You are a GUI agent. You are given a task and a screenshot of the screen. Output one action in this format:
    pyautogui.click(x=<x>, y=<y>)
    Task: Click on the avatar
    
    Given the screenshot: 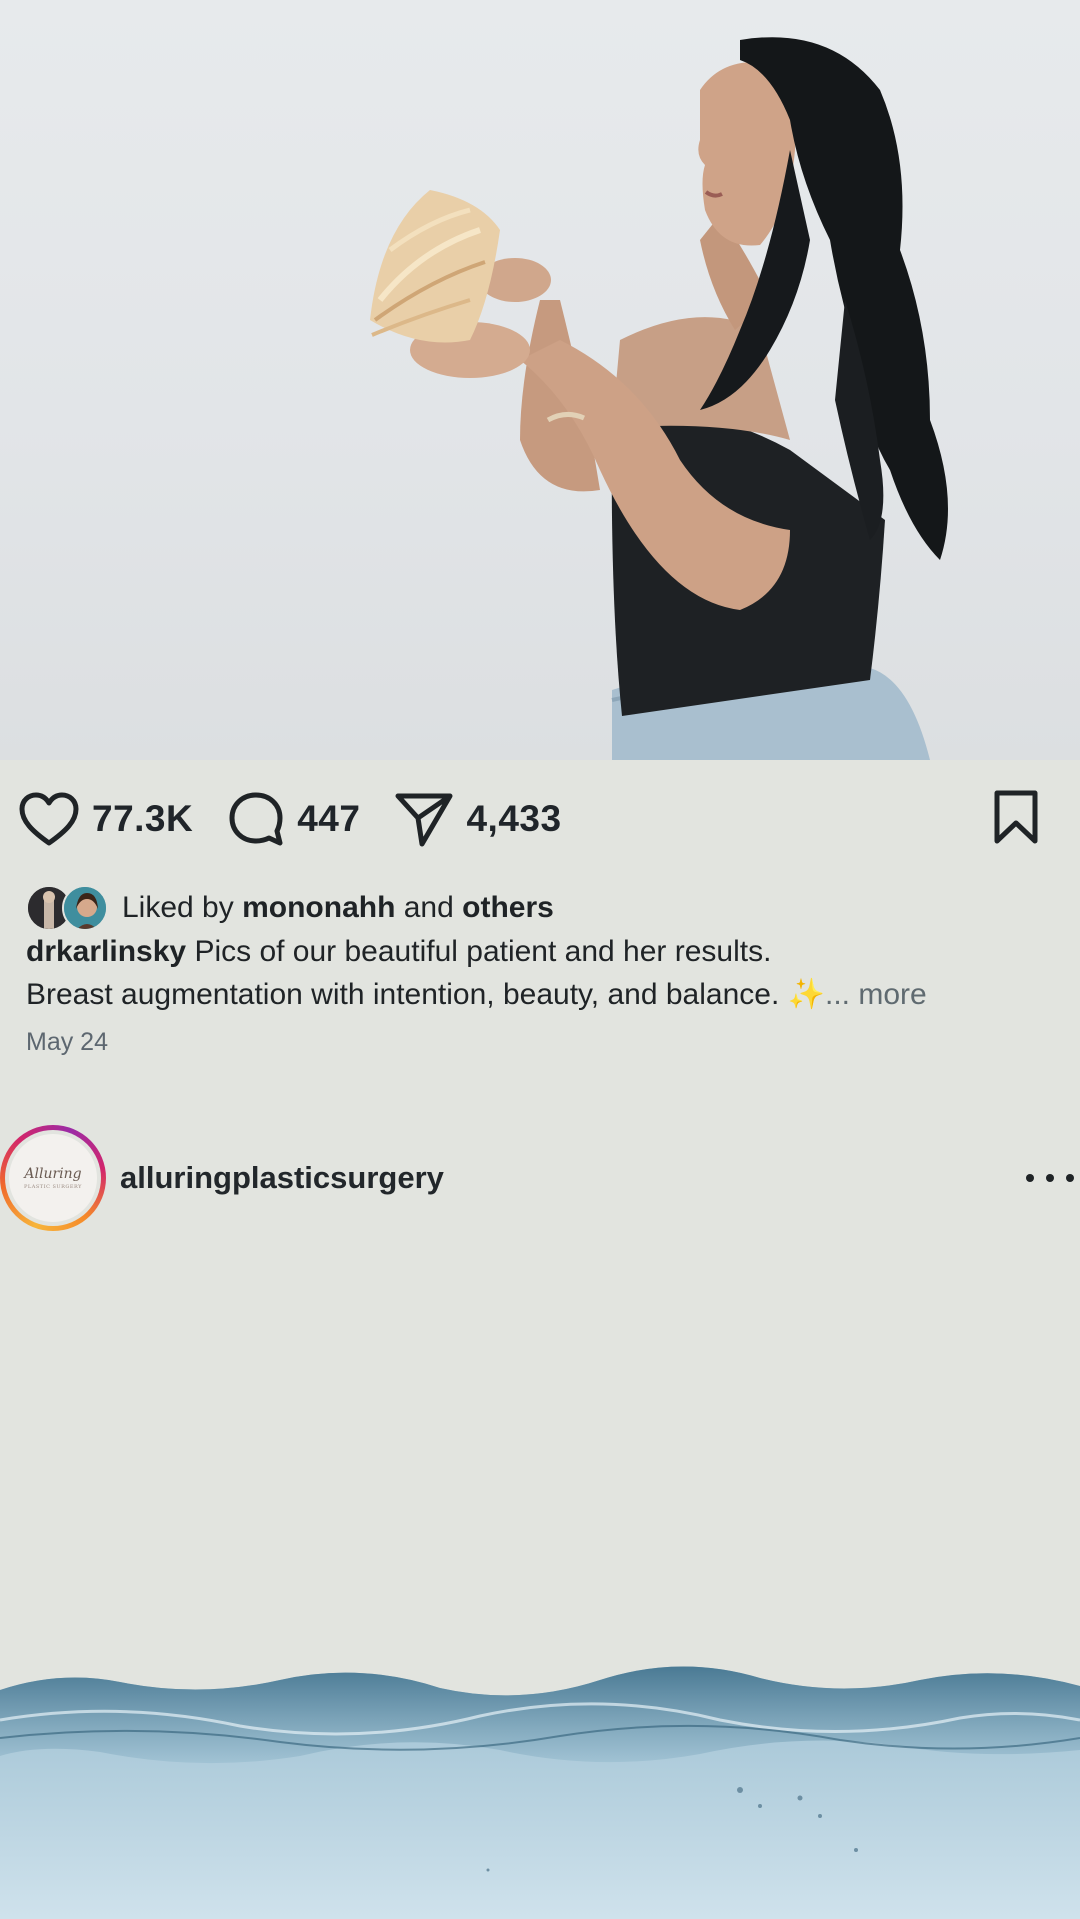 What is the action you would take?
    pyautogui.click(x=85, y=908)
    